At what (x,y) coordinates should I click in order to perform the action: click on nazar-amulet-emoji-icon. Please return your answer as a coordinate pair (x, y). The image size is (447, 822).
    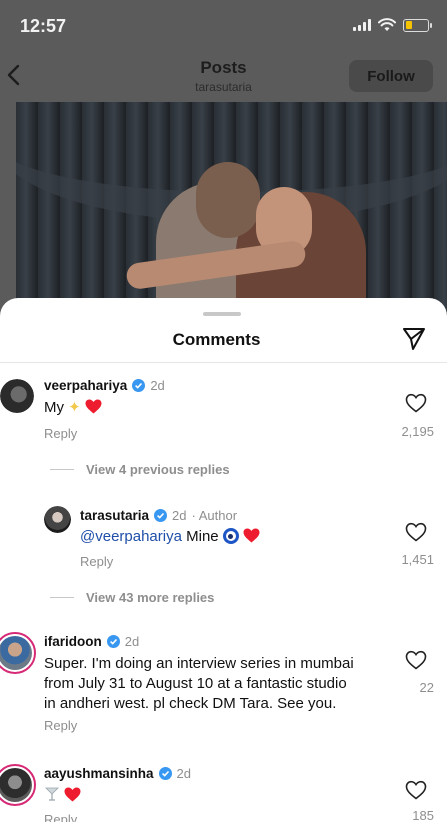
    Looking at the image, I should click on (230, 536).